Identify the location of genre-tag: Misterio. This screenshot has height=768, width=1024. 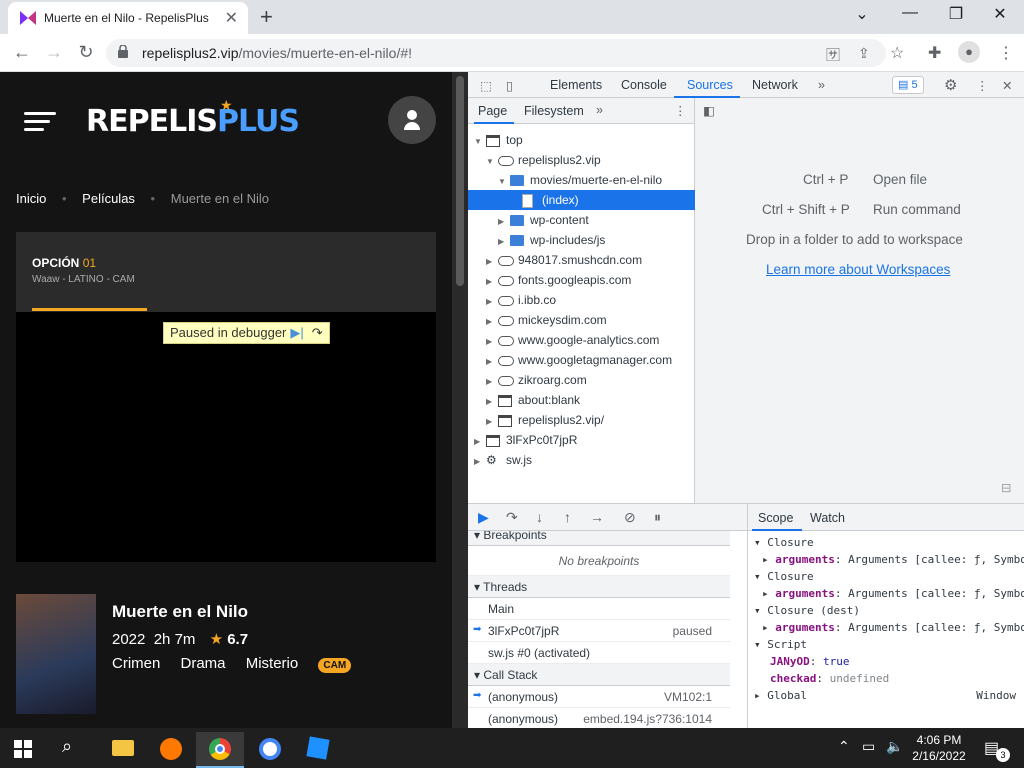
(272, 663).